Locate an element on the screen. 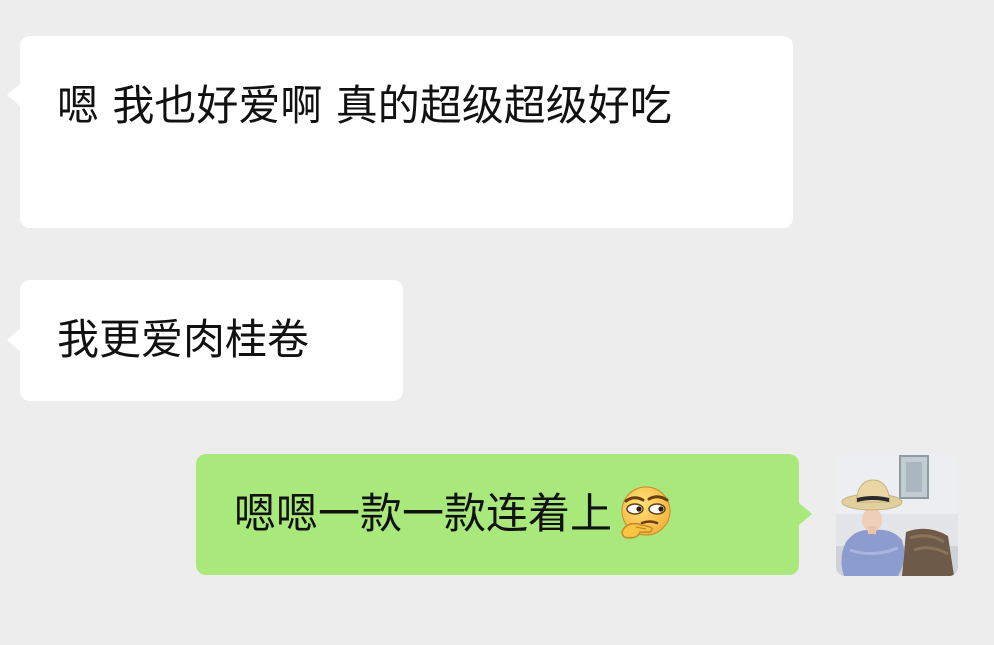 This screenshot has height=645, width=994. message-text: 我更爱肉桂卷 is located at coordinates (183, 339).